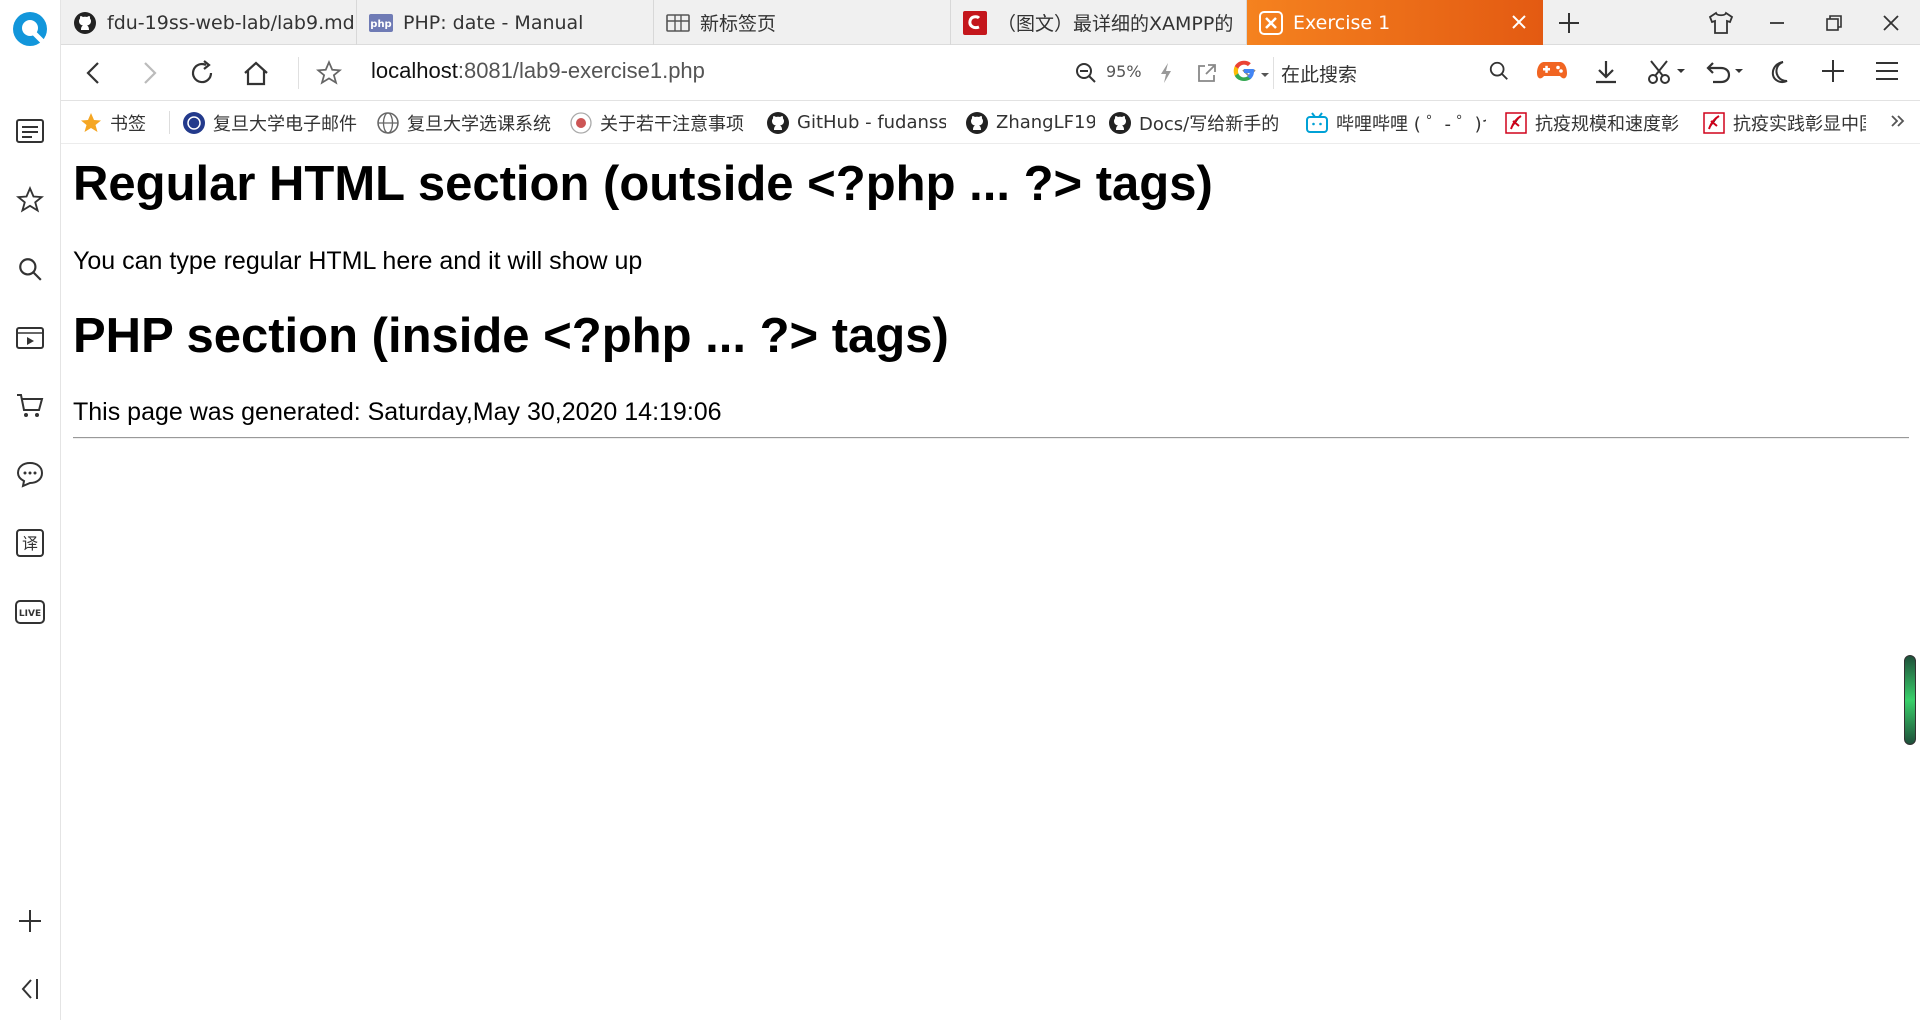  Describe the element at coordinates (329, 73) in the screenshot. I see `bookmark-star-icon` at that location.